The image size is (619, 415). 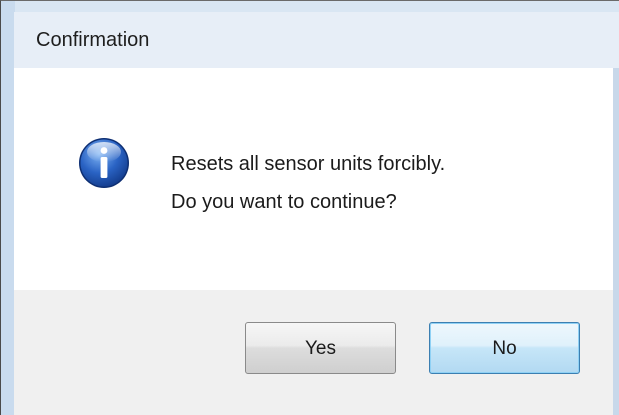 I want to click on dialog-title: Confirmation, so click(x=93, y=40).